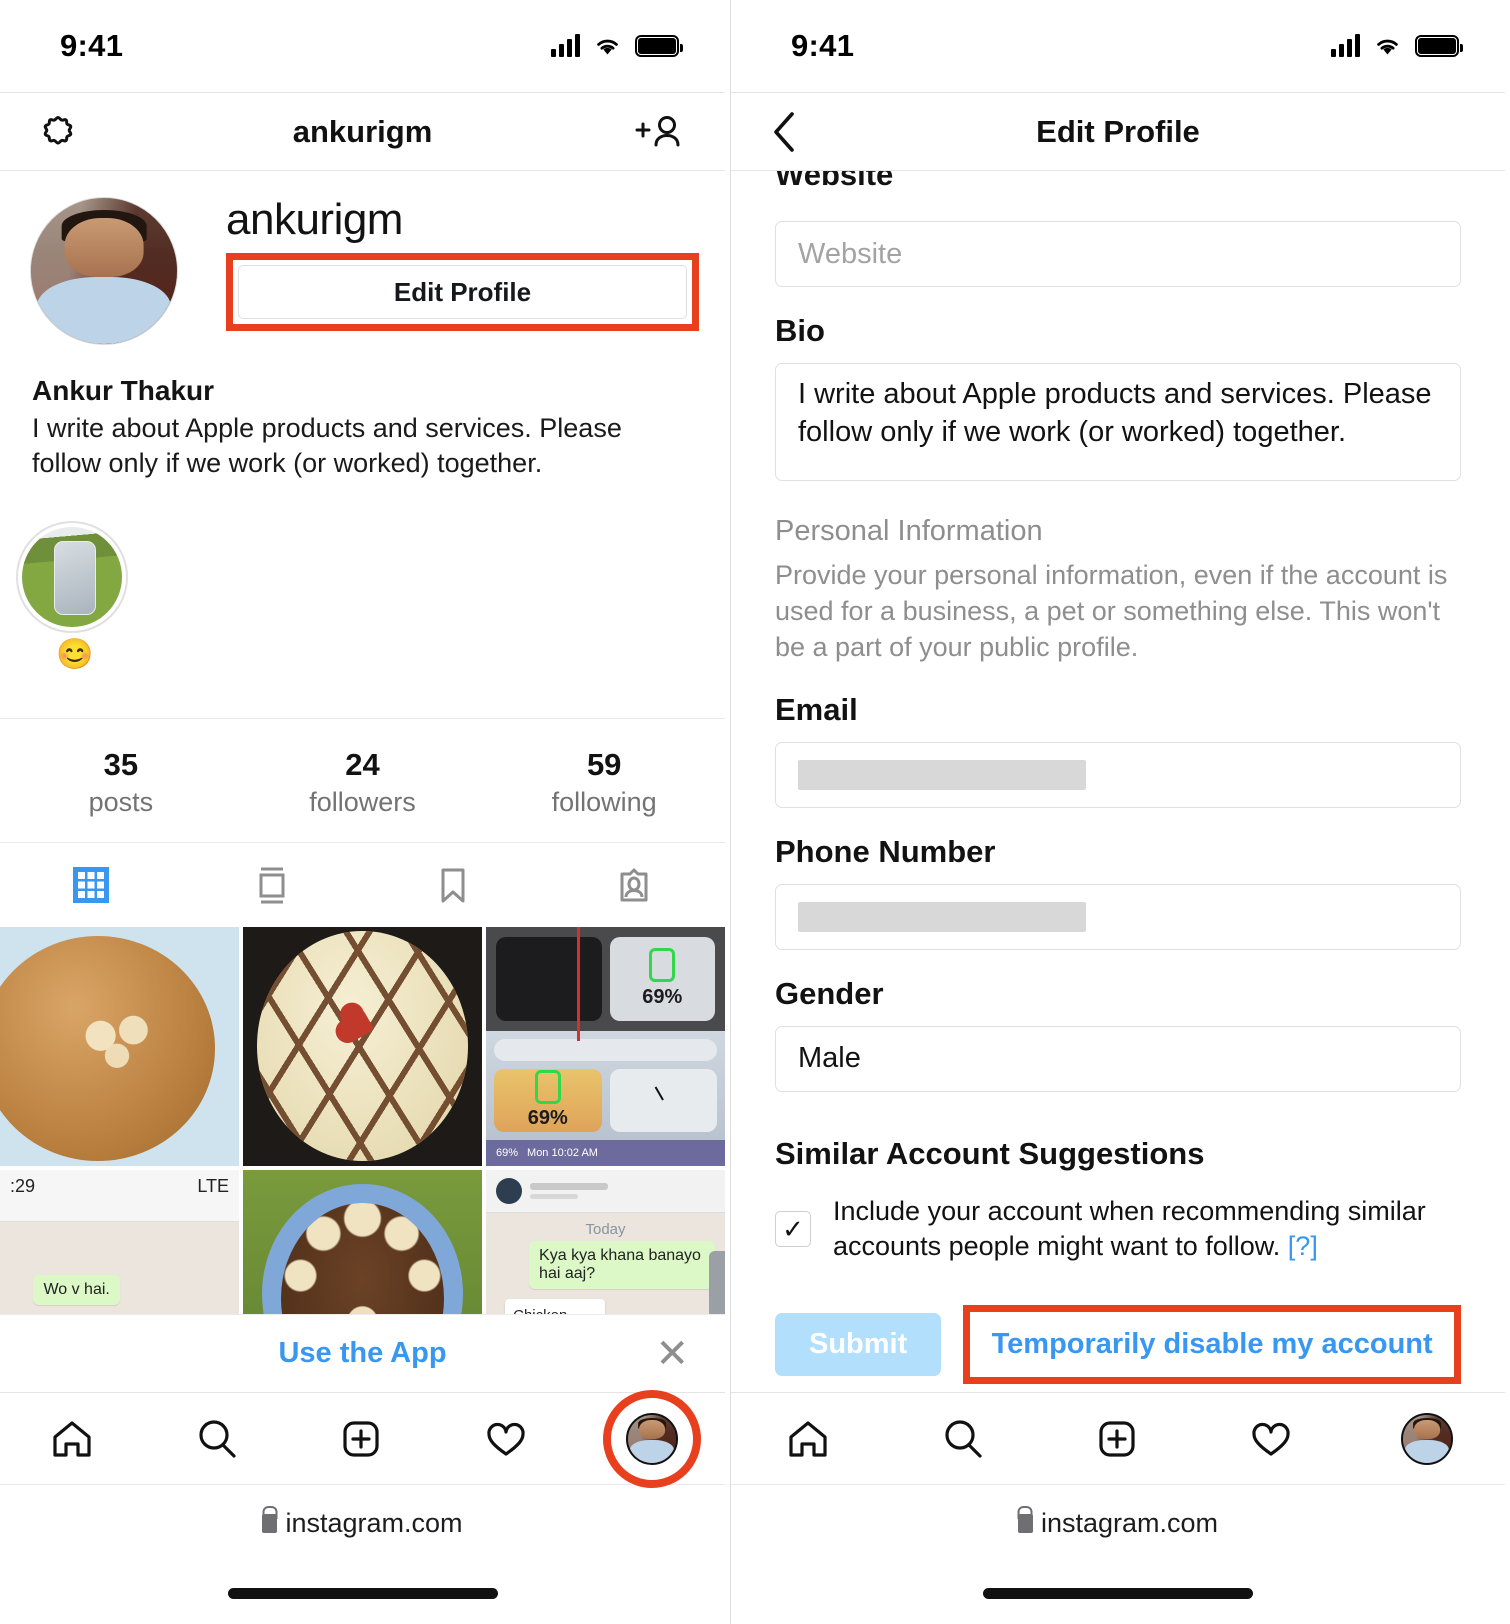 This screenshot has width=1510, height=1624. I want to click on lock-icon, so click(1025, 1523).